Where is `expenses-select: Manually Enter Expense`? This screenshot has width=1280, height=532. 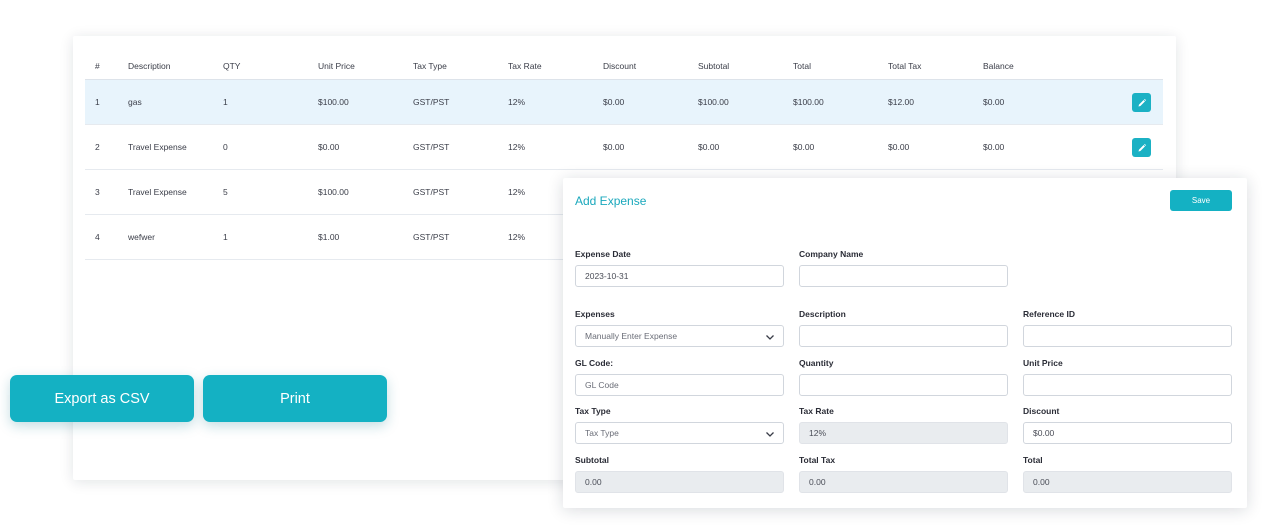 expenses-select: Manually Enter Expense is located at coordinates (679, 336).